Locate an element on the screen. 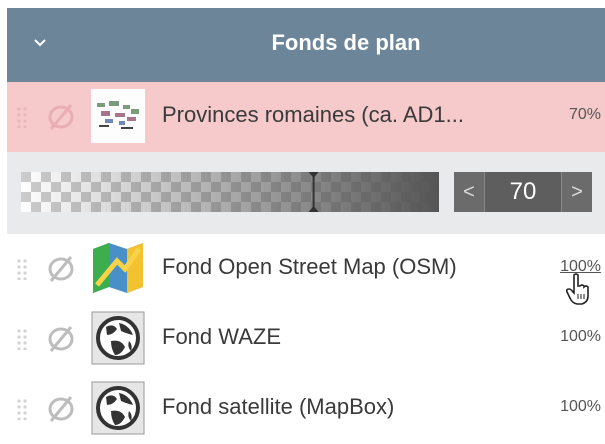 The height and width of the screenshot is (444, 605). panel-title: Fonds de plan is located at coordinates (346, 42).